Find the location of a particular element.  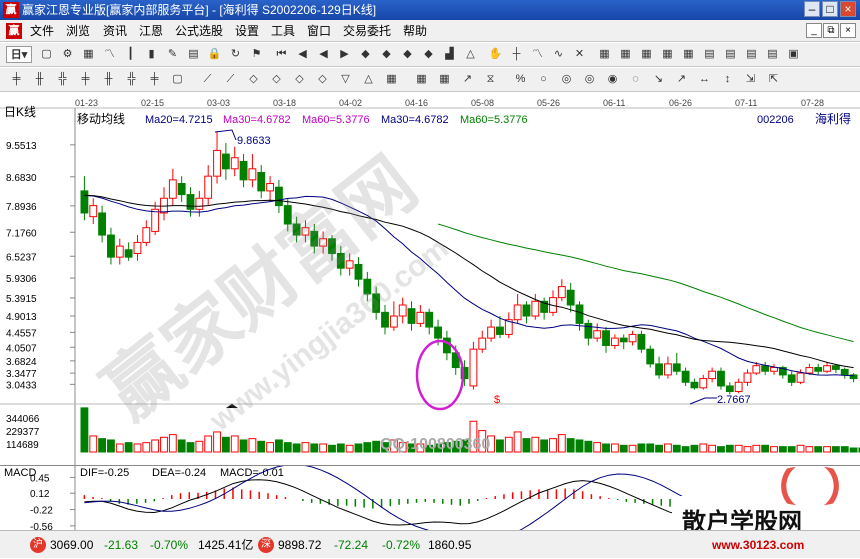

diamond3-icon: ◆ is located at coordinates (407, 54).